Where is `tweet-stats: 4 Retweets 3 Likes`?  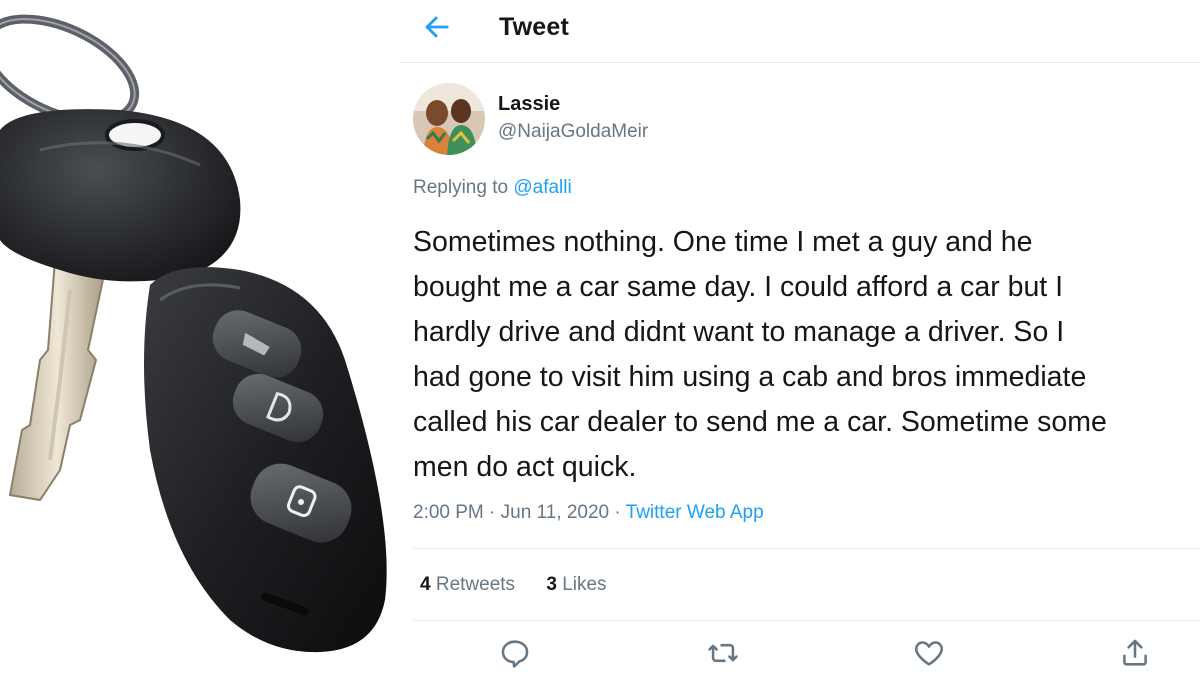
tweet-stats: 4 Retweets 3 Likes is located at coordinates (526, 585).